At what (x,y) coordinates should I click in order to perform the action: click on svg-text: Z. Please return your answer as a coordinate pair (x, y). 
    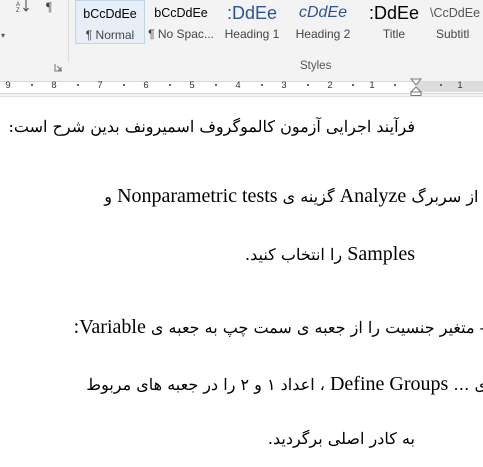
    Looking at the image, I should click on (18, 10).